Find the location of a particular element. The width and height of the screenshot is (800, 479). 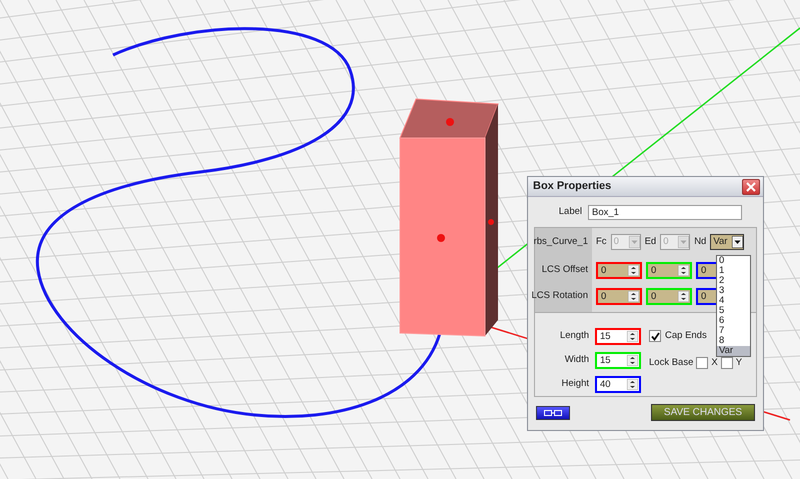

dropdown-option: 8 is located at coordinates (733, 341).